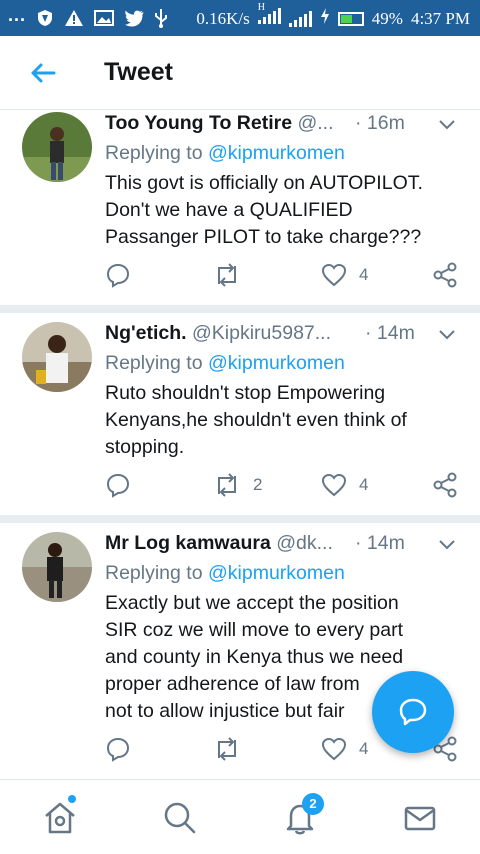 The height and width of the screenshot is (854, 480). What do you see at coordinates (285, 277) in the screenshot?
I see `tweet-actions: 4` at bounding box center [285, 277].